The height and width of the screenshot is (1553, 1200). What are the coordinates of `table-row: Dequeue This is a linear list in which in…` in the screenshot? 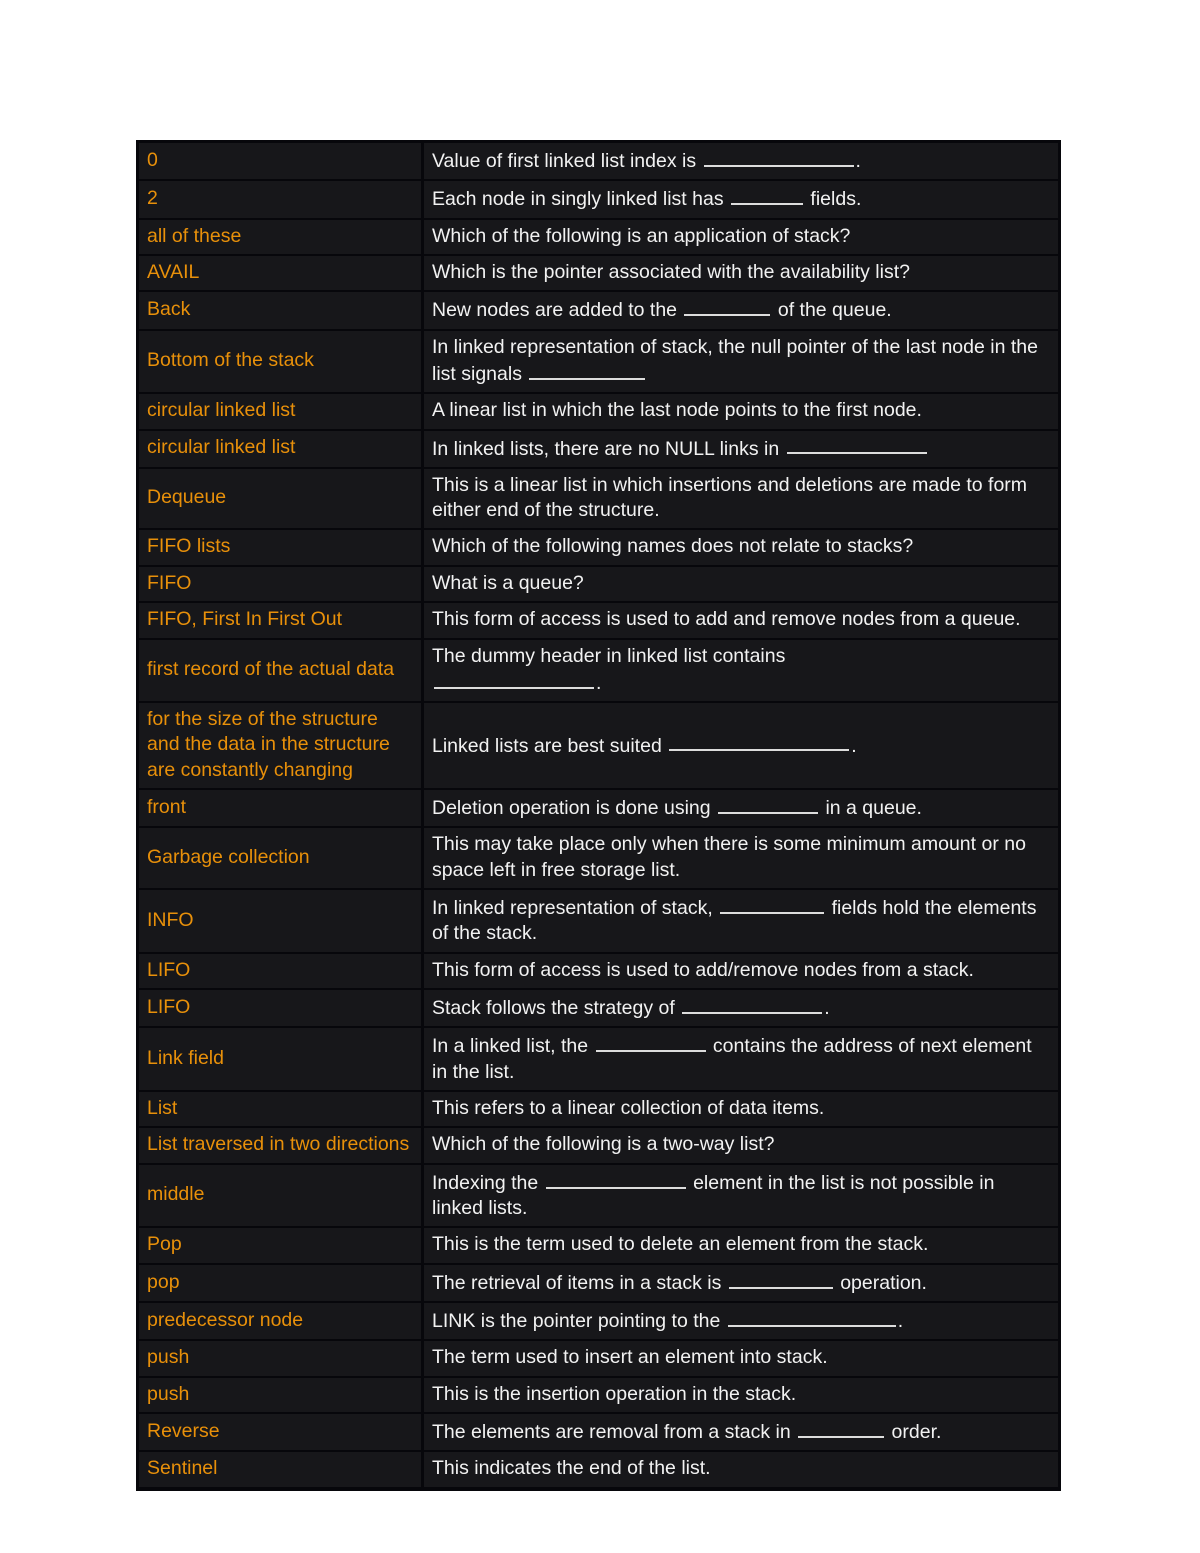 It's located at (598, 498).